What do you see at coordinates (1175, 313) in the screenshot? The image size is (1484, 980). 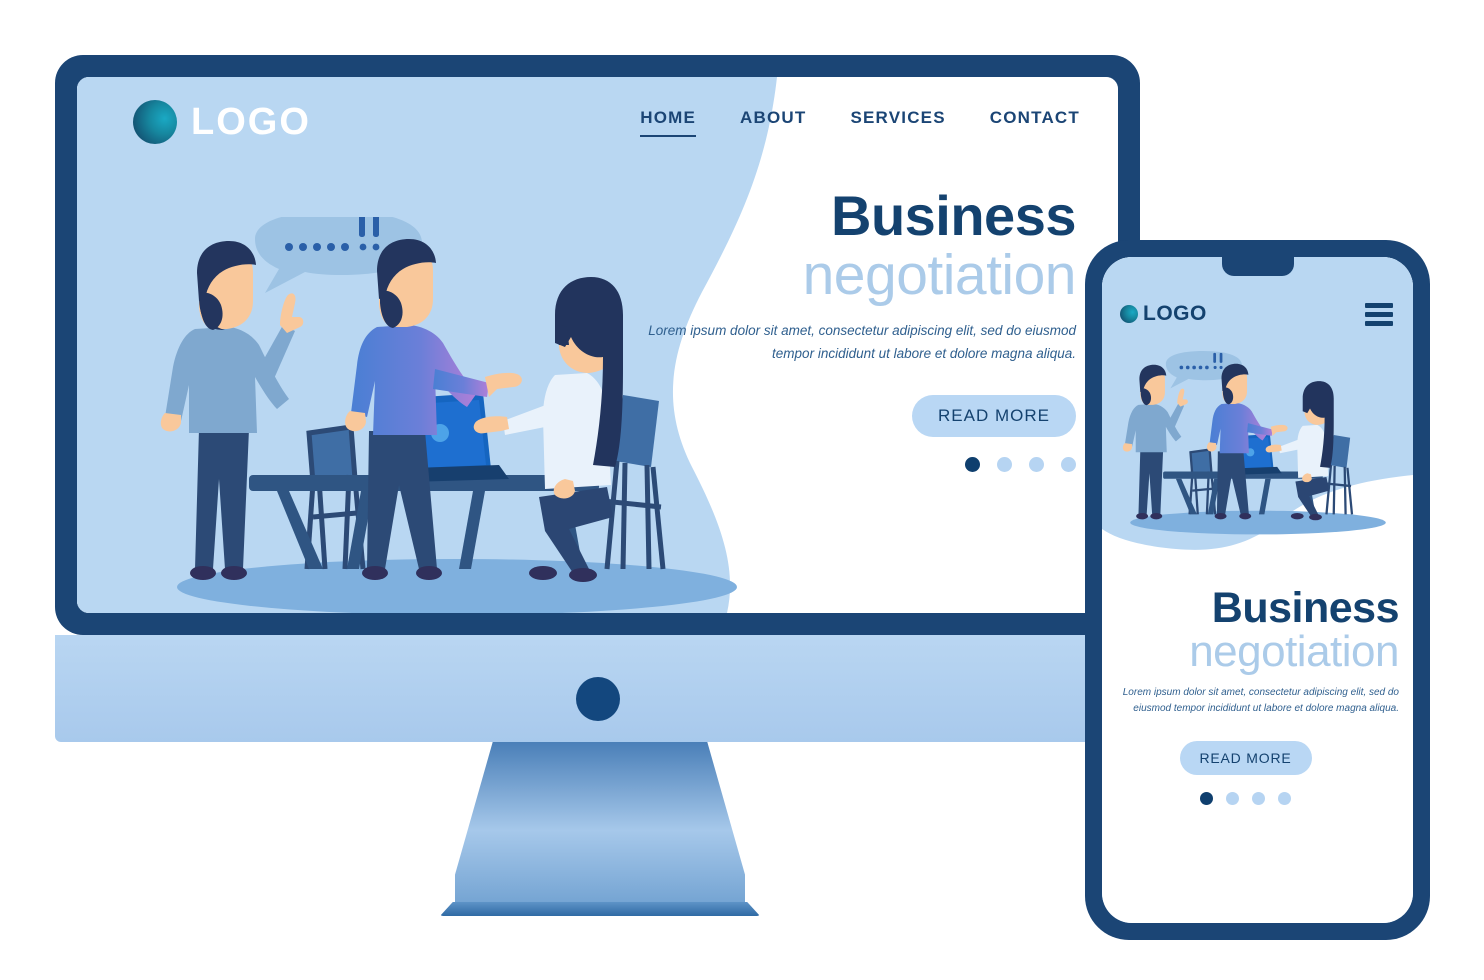 I see `phone-logo-label: LOGO` at bounding box center [1175, 313].